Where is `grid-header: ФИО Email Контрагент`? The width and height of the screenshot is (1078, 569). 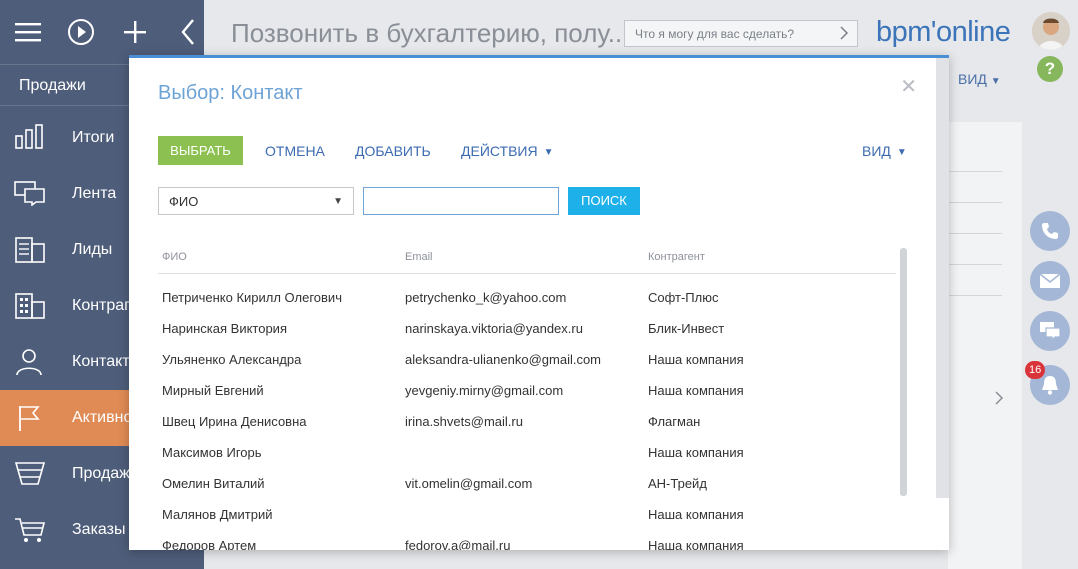 grid-header: ФИО Email Контрагент is located at coordinates (527, 259).